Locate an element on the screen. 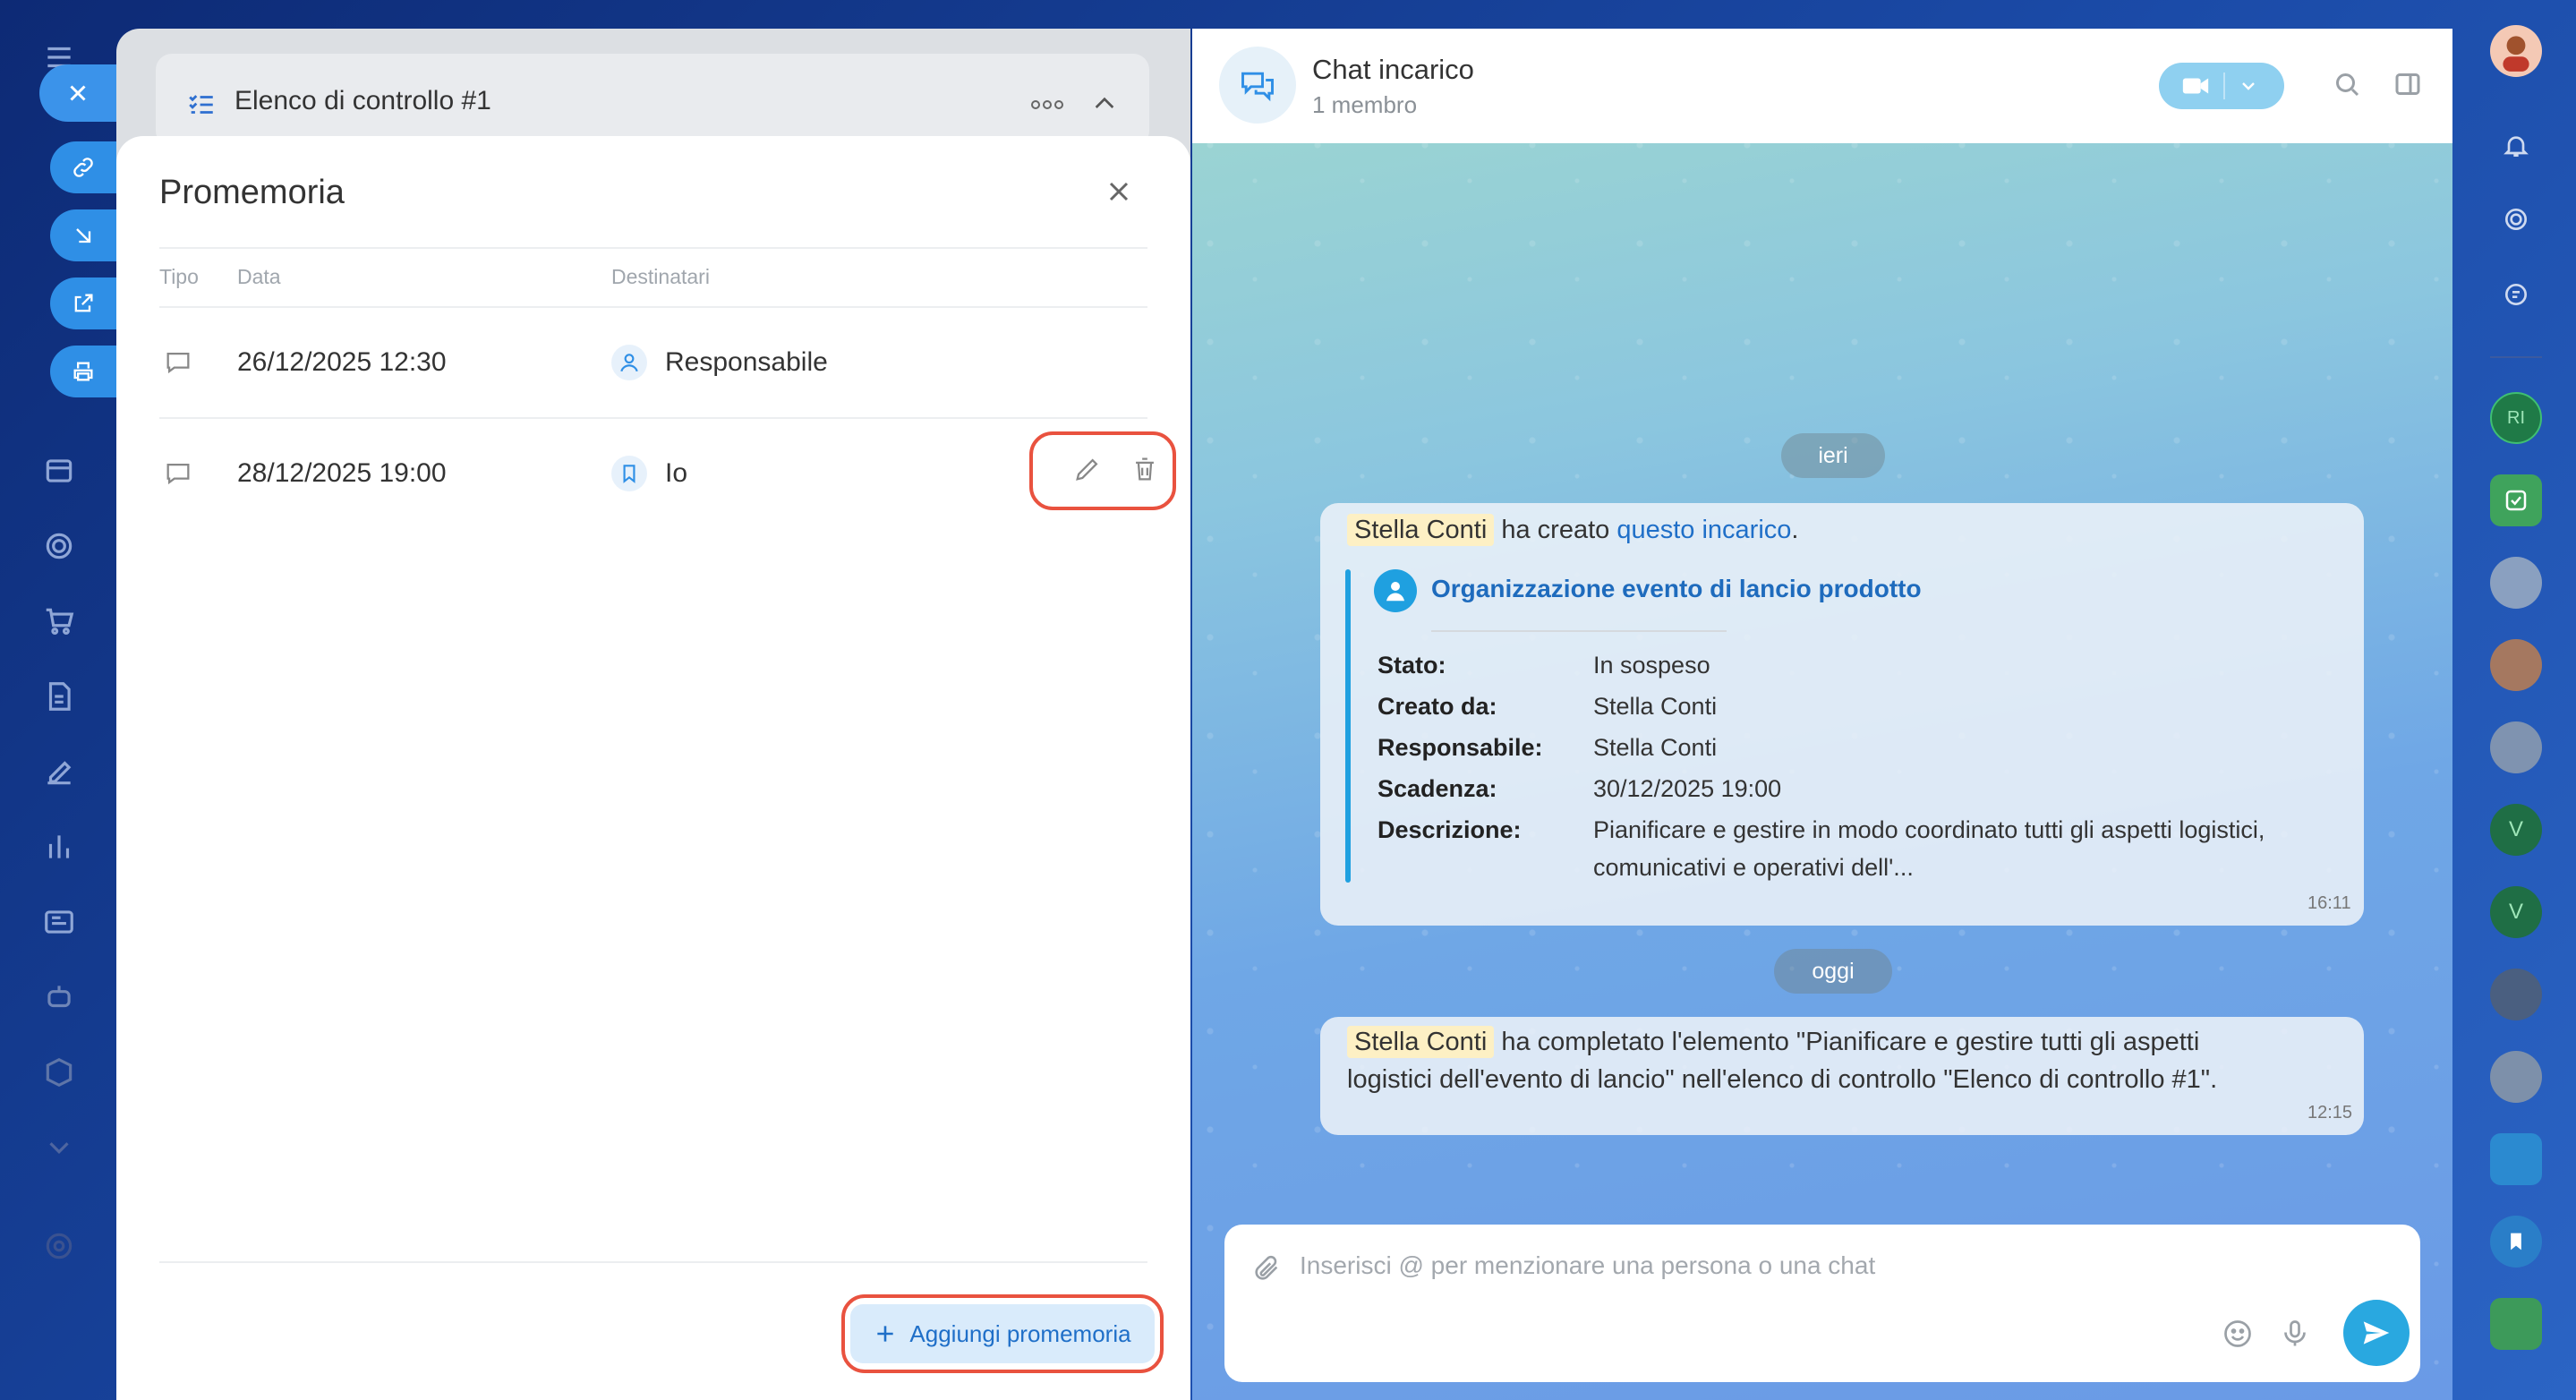  field-creator-label: Creato da: is located at coordinates (1437, 706).